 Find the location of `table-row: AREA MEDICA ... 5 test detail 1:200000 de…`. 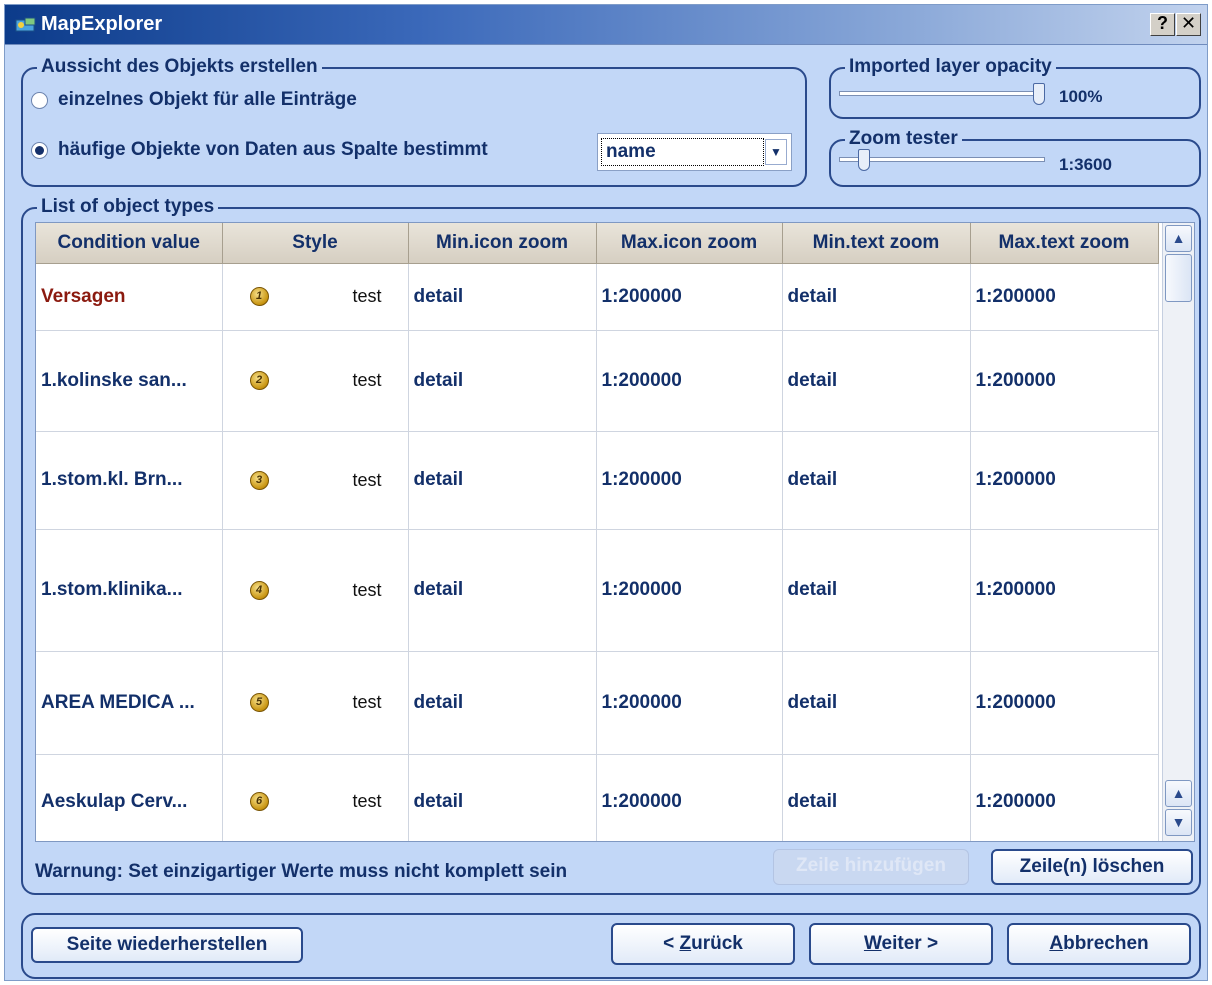

table-row: AREA MEDICA ... 5 test detail 1:200000 de… is located at coordinates (597, 703).